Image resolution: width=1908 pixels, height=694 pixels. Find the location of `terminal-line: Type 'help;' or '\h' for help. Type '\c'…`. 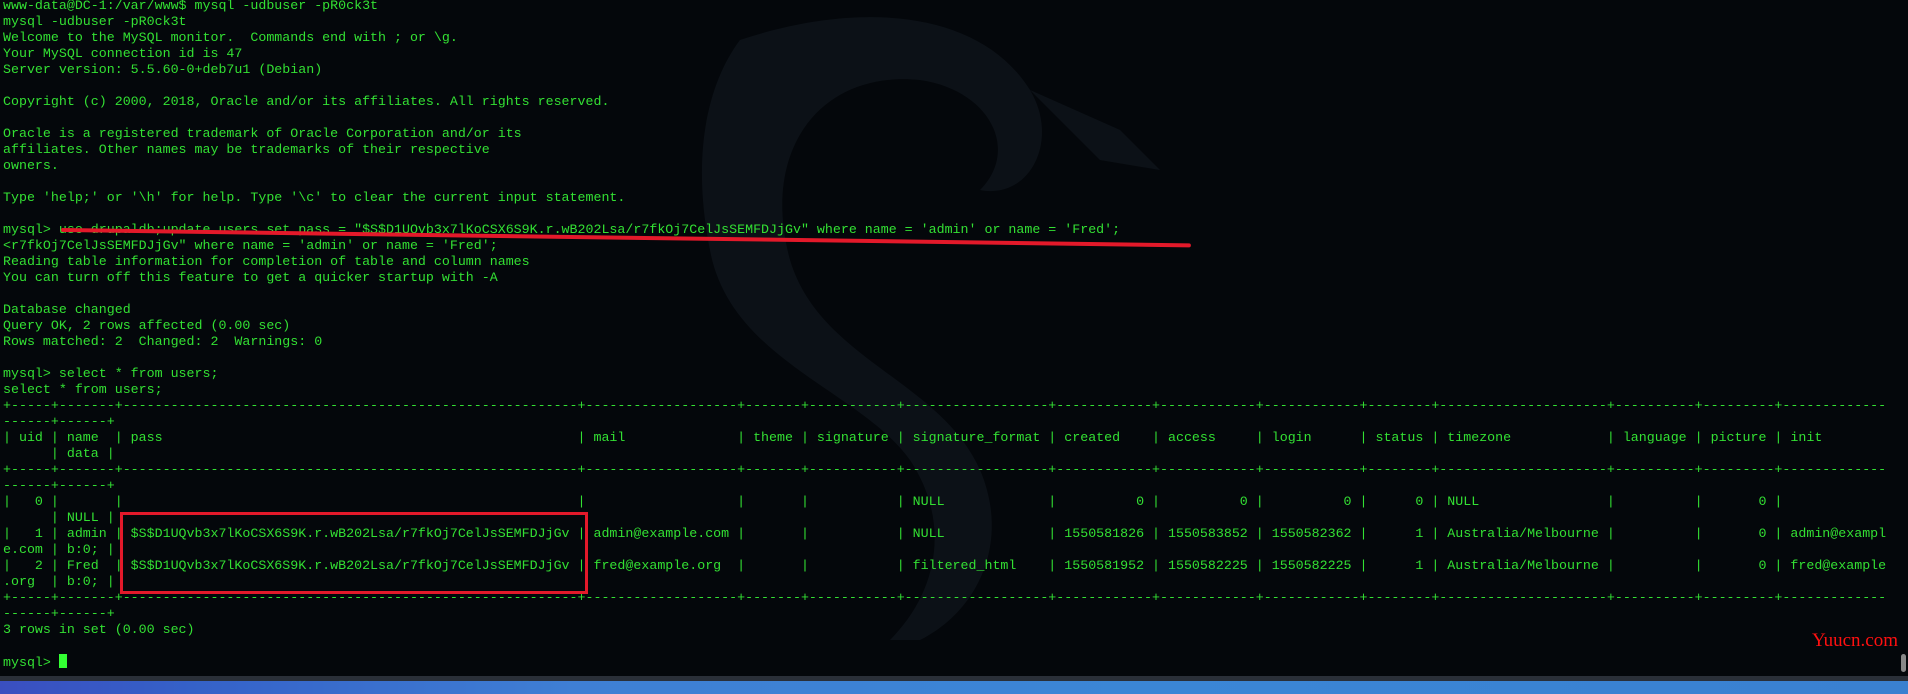

terminal-line: Type 'help;' or '\h' for help. Type '\c'… is located at coordinates (314, 197).